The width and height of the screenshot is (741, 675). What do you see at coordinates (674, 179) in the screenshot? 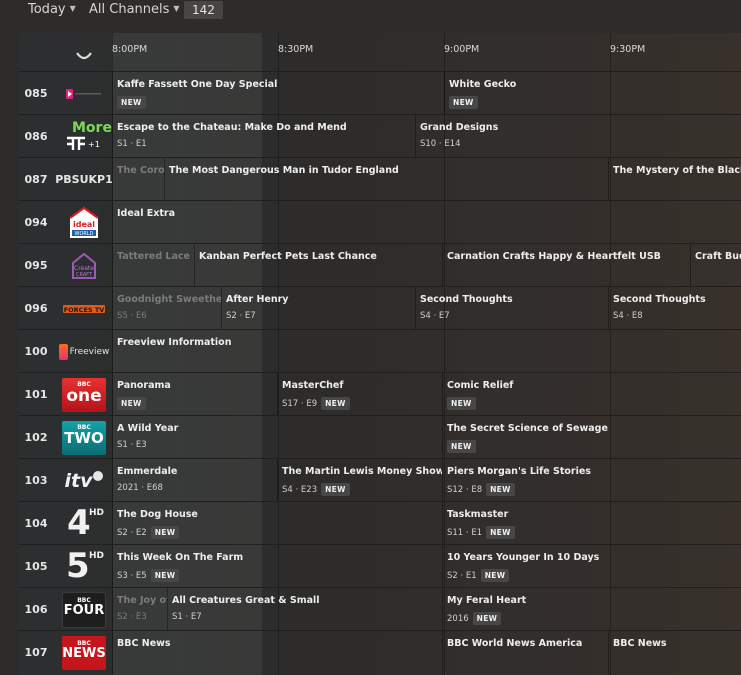
I see `program-cell: The Mystery of the Black Death` at bounding box center [674, 179].